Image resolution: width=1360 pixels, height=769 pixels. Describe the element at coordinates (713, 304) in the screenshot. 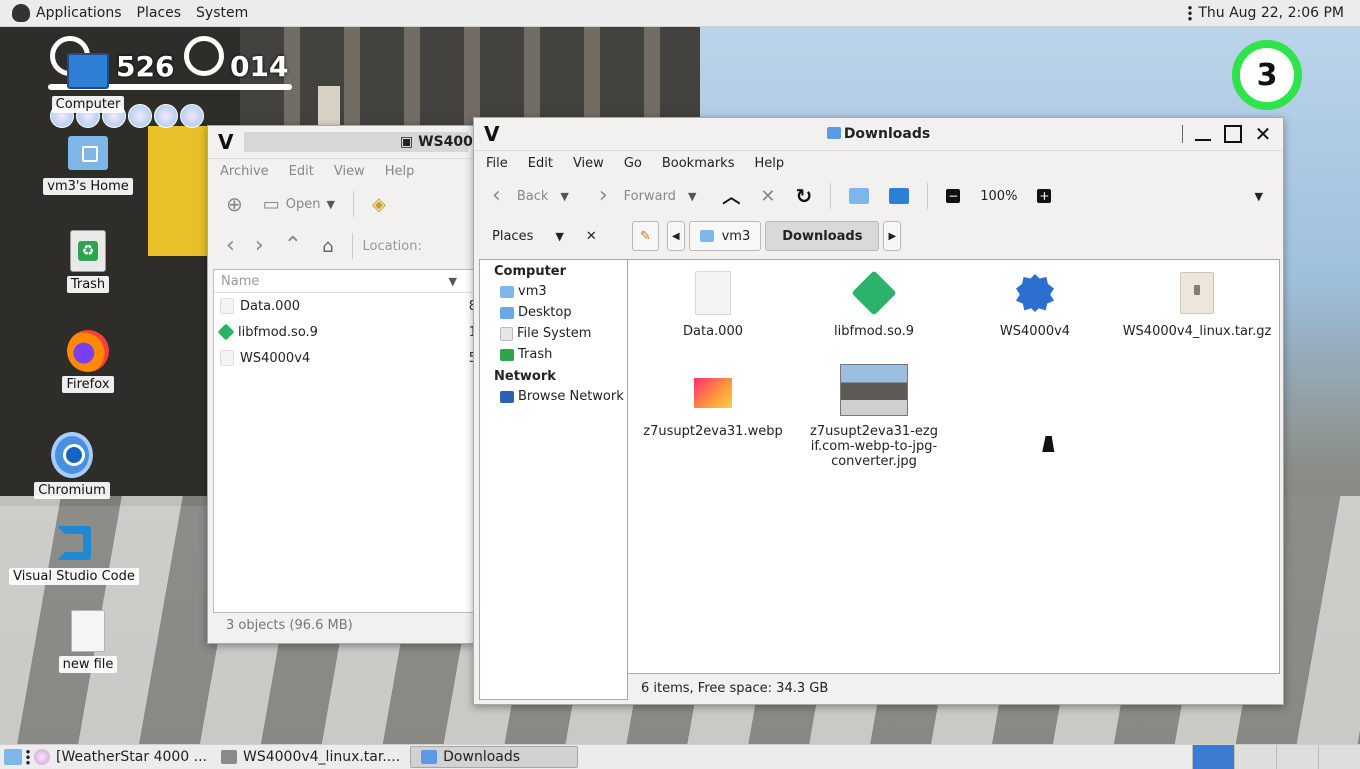

I see `file-item-data-000: Data.000` at that location.